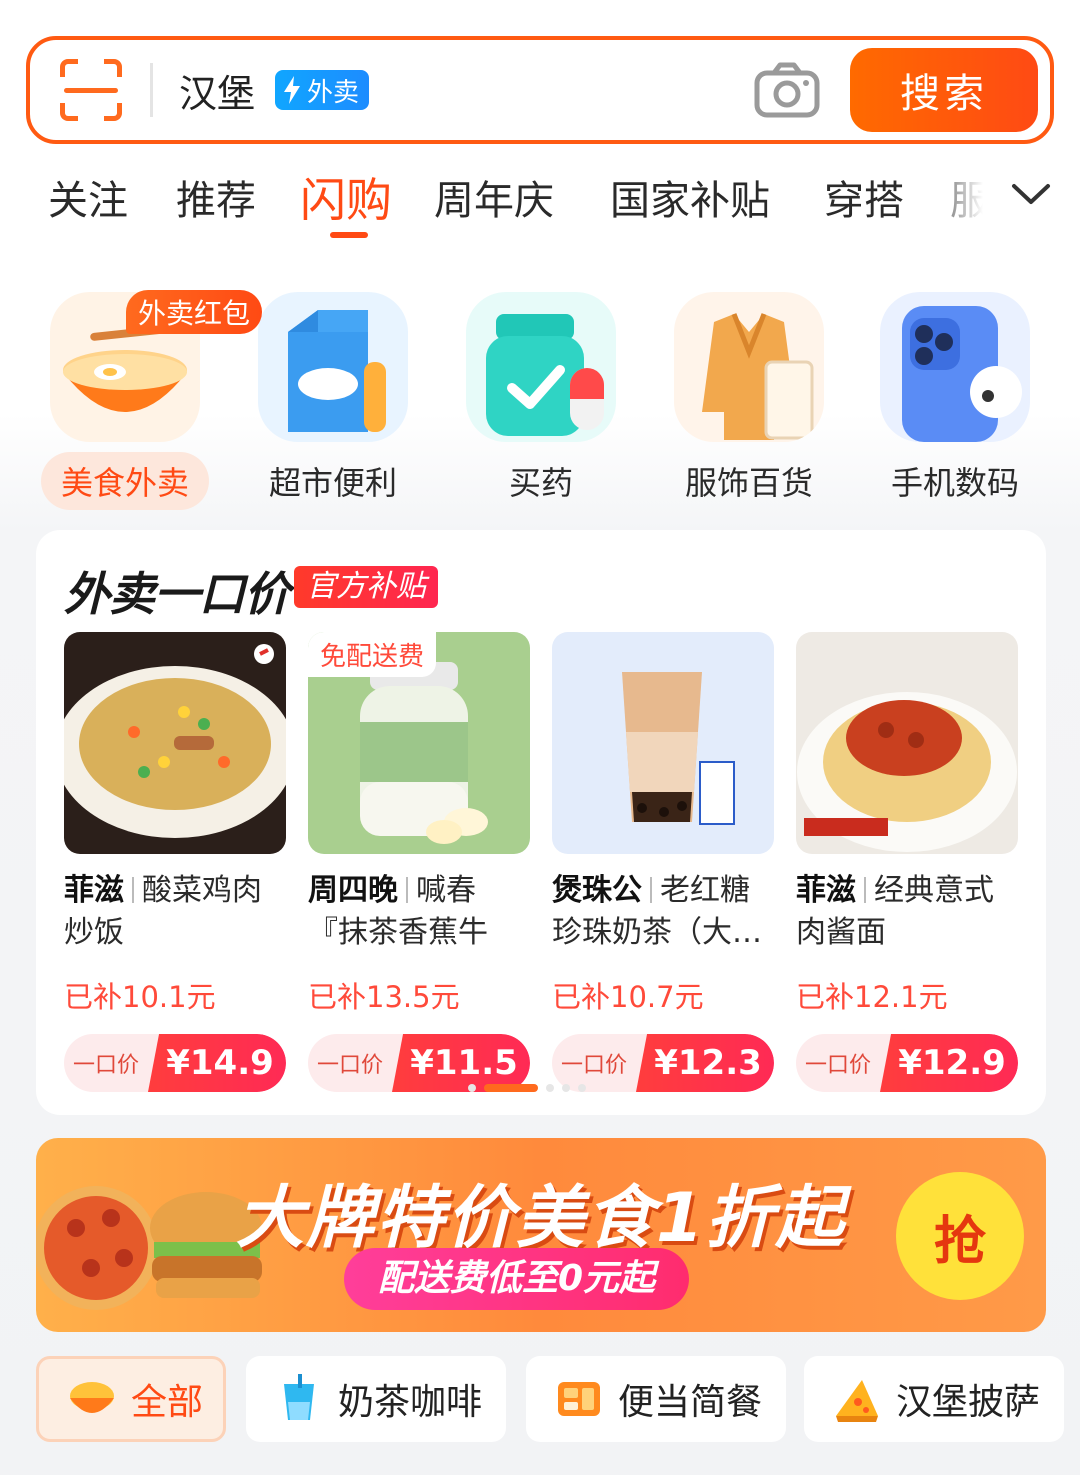 The image size is (1080, 1475). Describe the element at coordinates (965, 200) in the screenshot. I see `tab-fade` at that location.